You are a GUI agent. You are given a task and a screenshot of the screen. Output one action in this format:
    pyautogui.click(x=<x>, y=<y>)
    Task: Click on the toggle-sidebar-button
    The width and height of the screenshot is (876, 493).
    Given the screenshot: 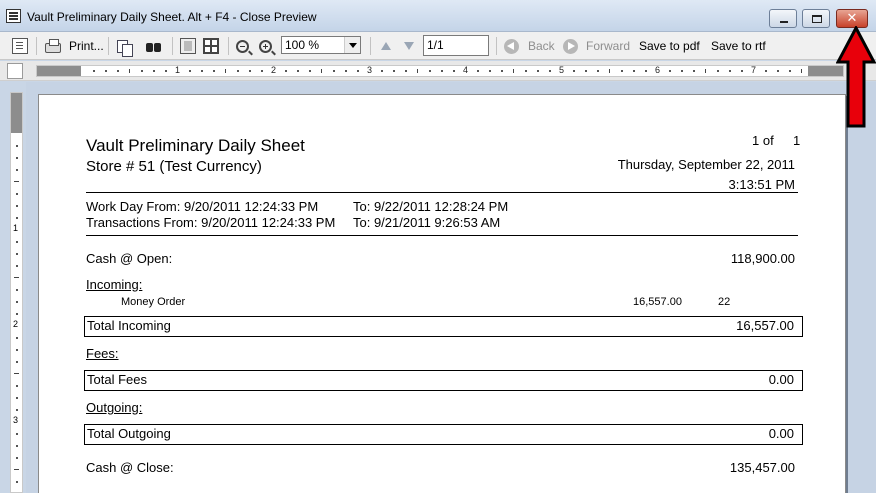 What is the action you would take?
    pyautogui.click(x=20, y=46)
    